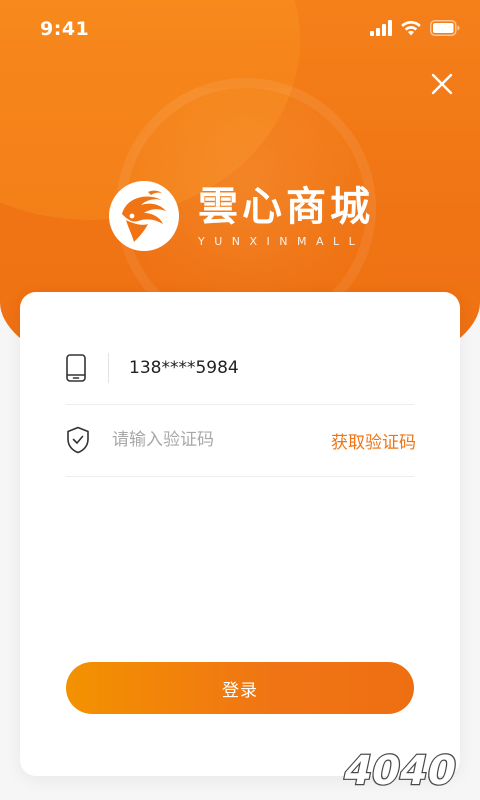 This screenshot has width=480, height=800. I want to click on status-icons, so click(415, 28).